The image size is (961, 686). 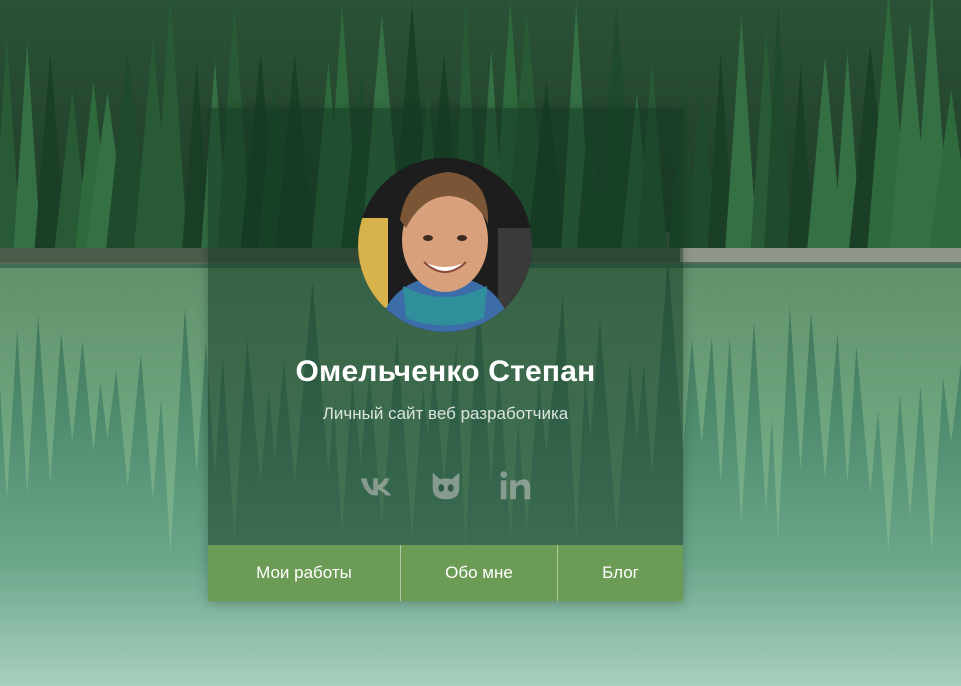 I want to click on avatar, so click(x=445, y=245).